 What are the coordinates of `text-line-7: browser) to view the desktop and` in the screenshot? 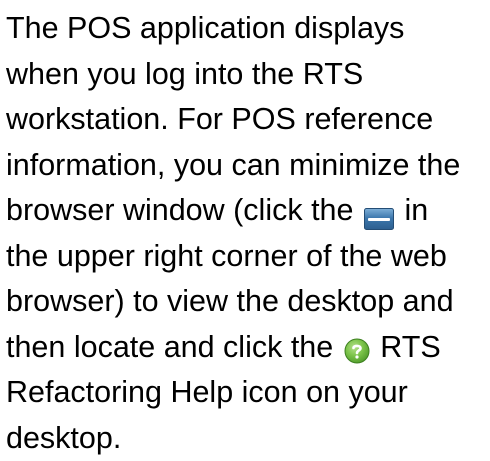 It's located at (248, 302).